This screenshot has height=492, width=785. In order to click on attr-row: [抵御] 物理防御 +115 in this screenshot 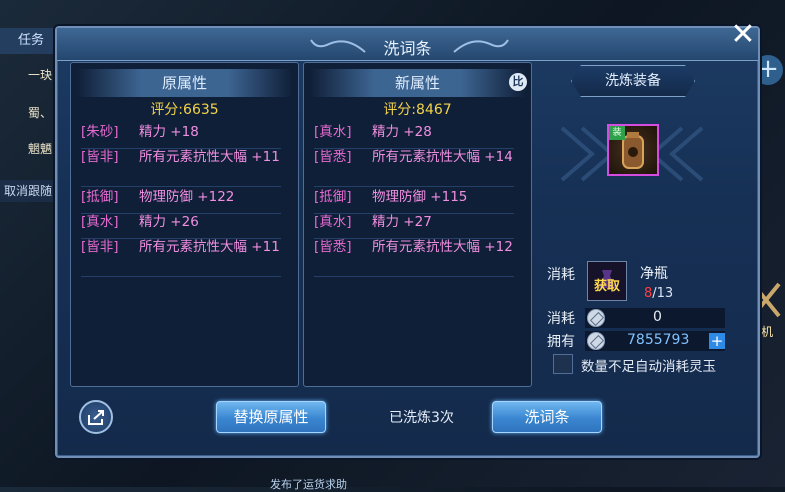, I will do `click(414, 201)`.